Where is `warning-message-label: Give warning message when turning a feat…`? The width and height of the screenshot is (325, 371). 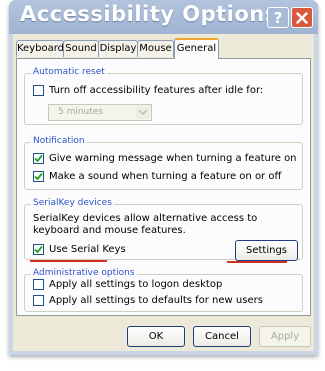
warning-message-label: Give warning message when turning a feat… is located at coordinates (173, 158).